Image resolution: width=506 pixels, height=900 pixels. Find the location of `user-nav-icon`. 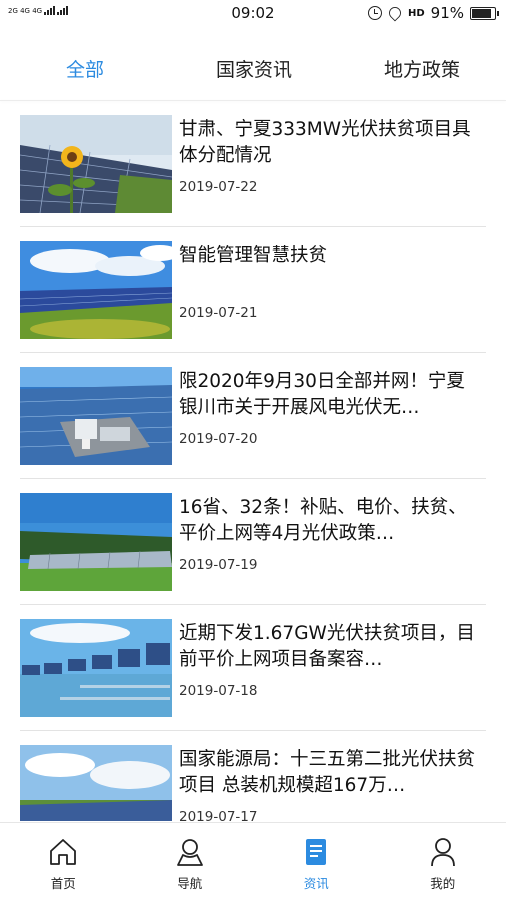

user-nav-icon is located at coordinates (189, 852).